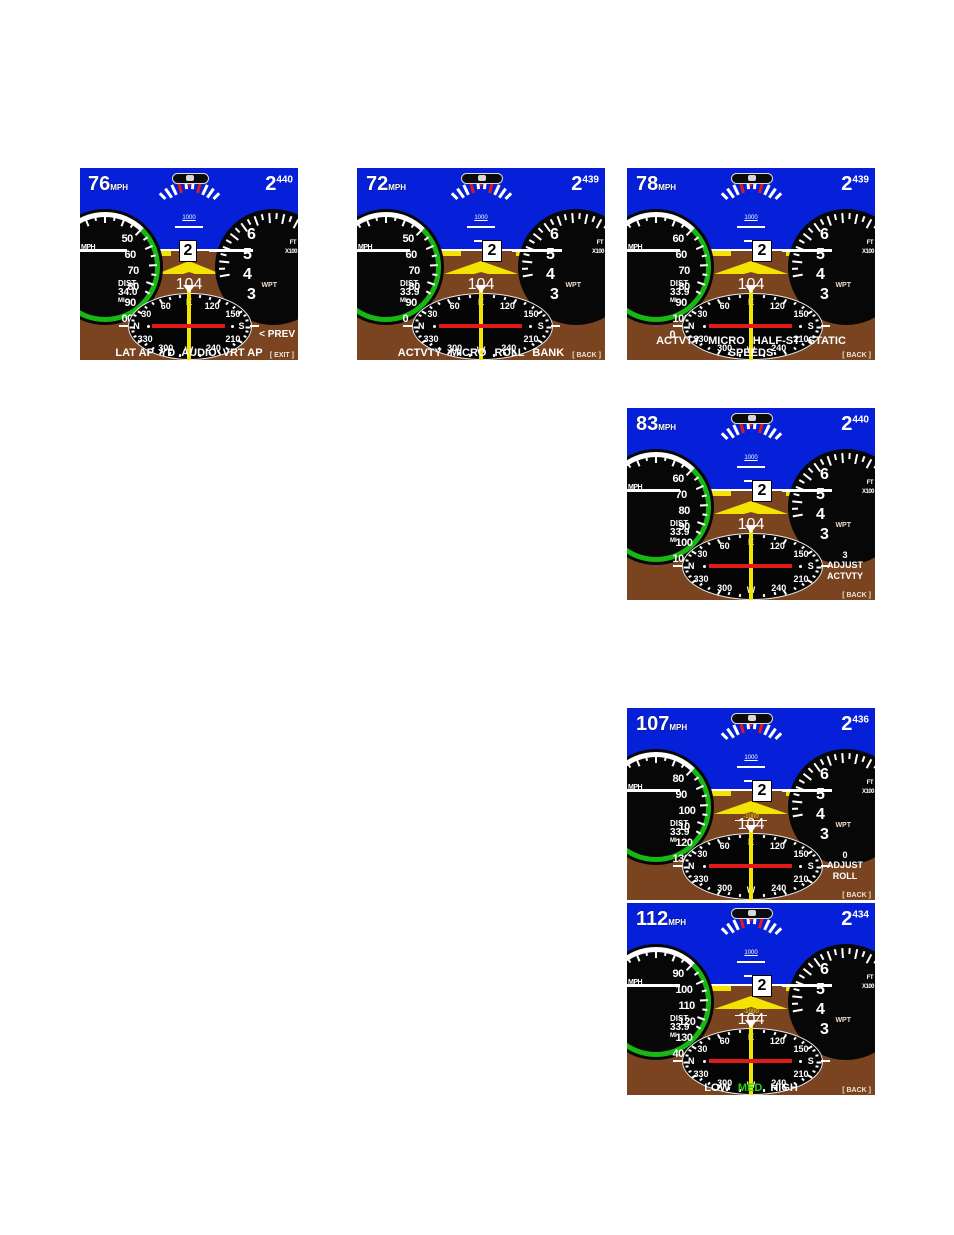 The image size is (954, 1235). What do you see at coordinates (134, 353) in the screenshot?
I see `softkey-lat-ap: LAT AP` at bounding box center [134, 353].